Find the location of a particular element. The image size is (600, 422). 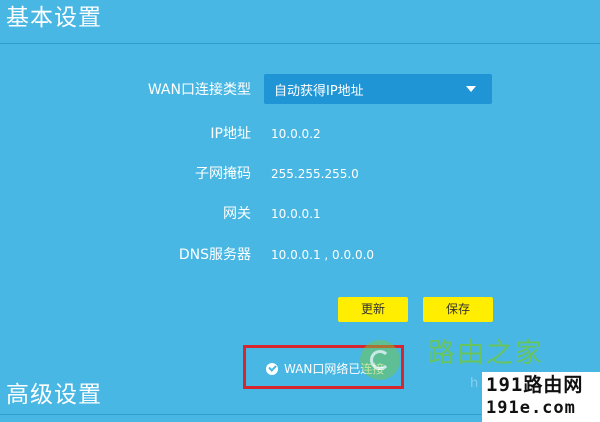

save-button: 保存 is located at coordinates (458, 309).